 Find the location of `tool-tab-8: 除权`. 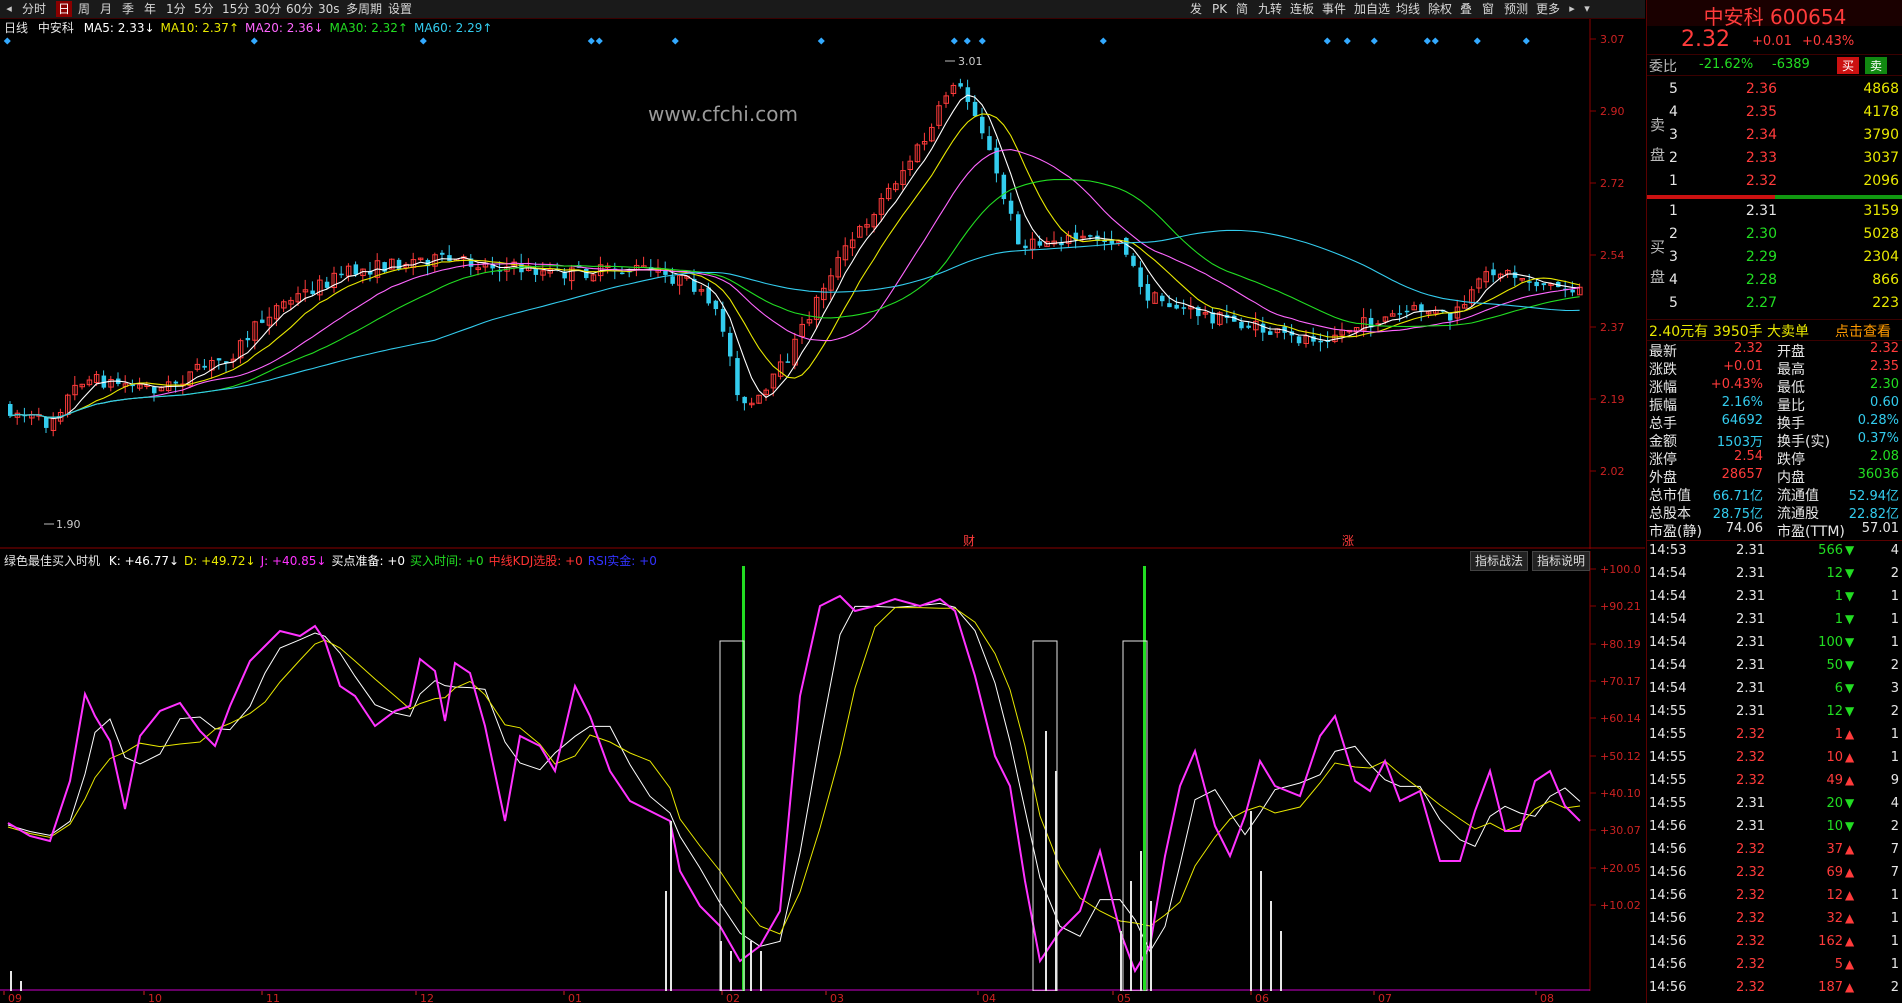

tool-tab-8: 除权 is located at coordinates (1440, 9).